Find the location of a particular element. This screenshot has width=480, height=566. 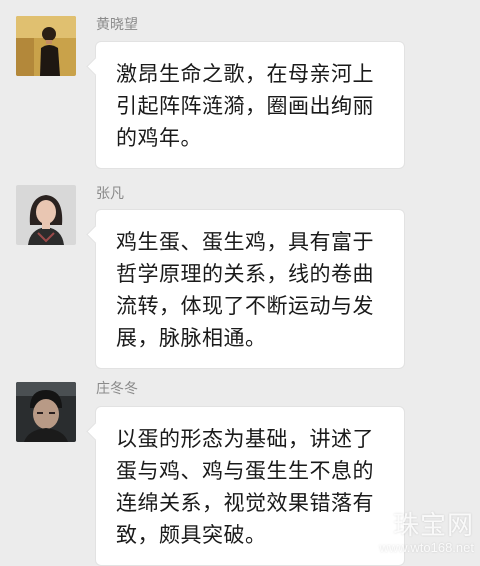

message-text: 激昂生命之歌，在母亲河上引起阵阵涟漪，圈画出绚丽的鸡年。 is located at coordinates (245, 106).